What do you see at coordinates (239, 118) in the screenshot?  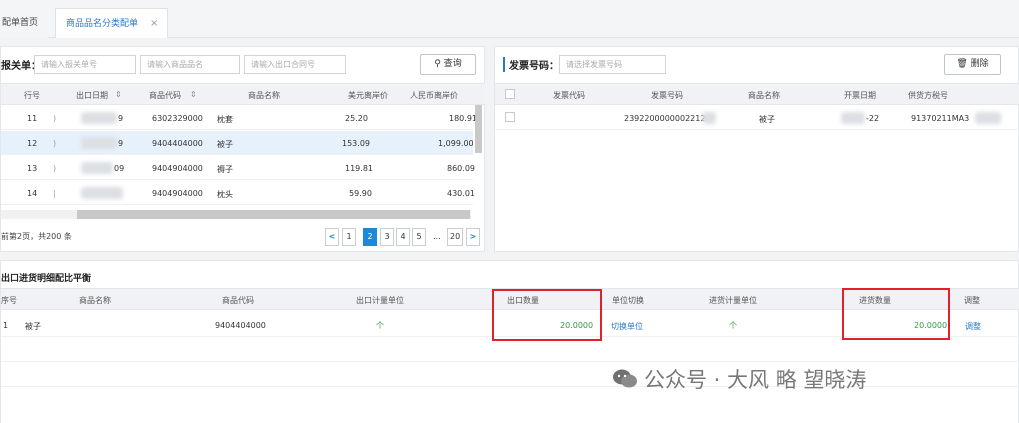 I see `table-row: 11 ) 9 6302329000 枕套 25.20 180.91` at bounding box center [239, 118].